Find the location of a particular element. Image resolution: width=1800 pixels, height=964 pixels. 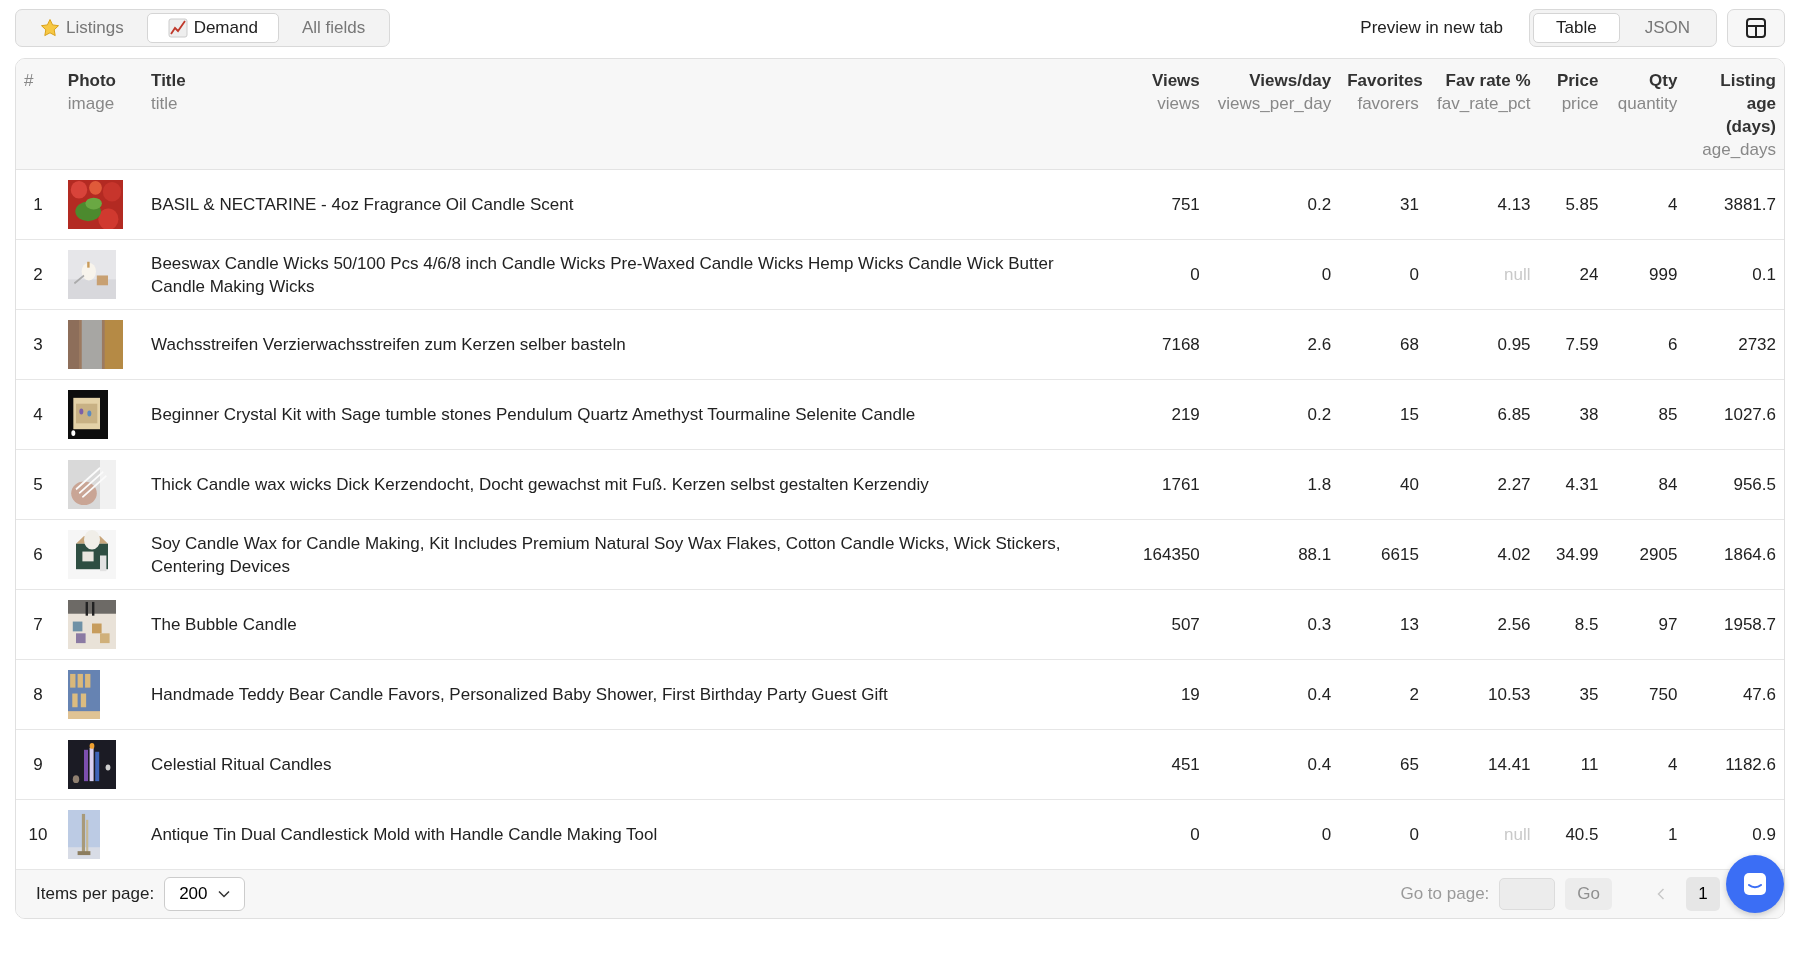

listing-title: Wachsstreifen Verzierwachsstreifen zum Kerzen selber basteln is located at coordinates (388, 344).